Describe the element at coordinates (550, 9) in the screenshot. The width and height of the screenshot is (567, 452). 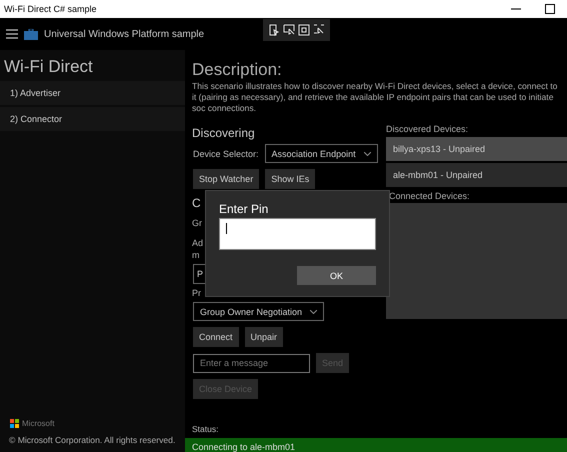
I see `maximize-icon` at that location.